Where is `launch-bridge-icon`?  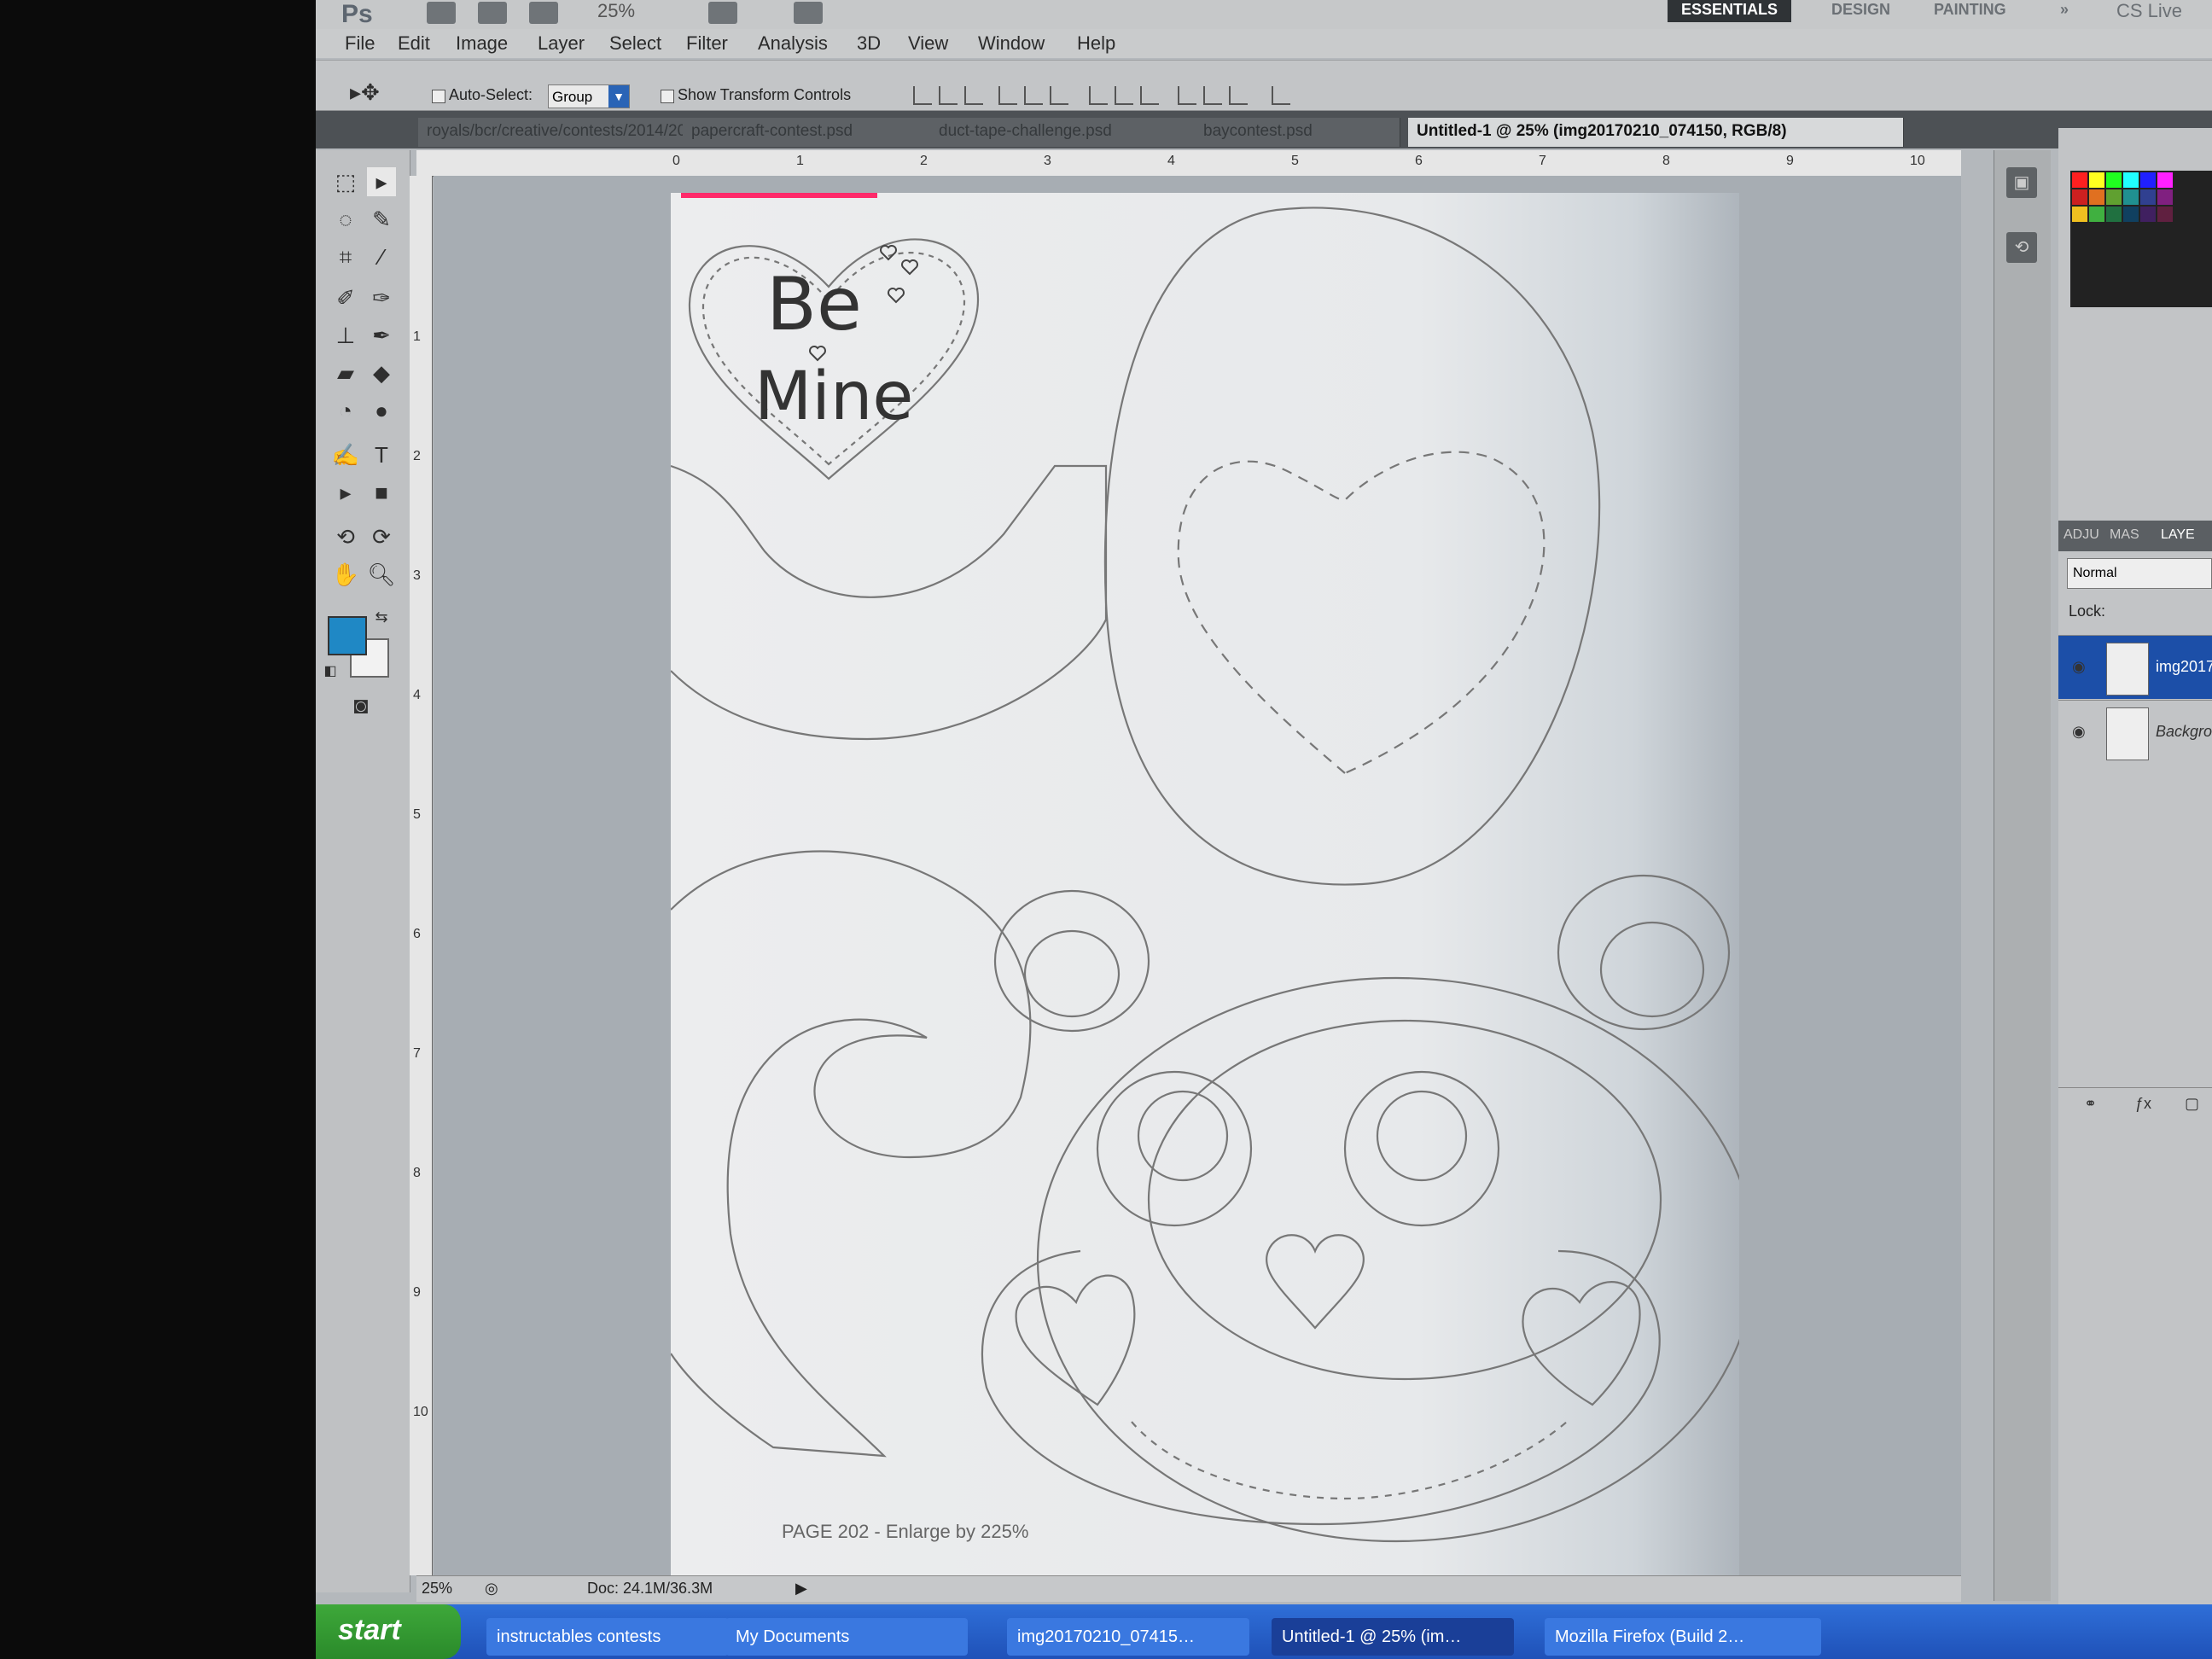
launch-bridge-icon is located at coordinates (441, 13).